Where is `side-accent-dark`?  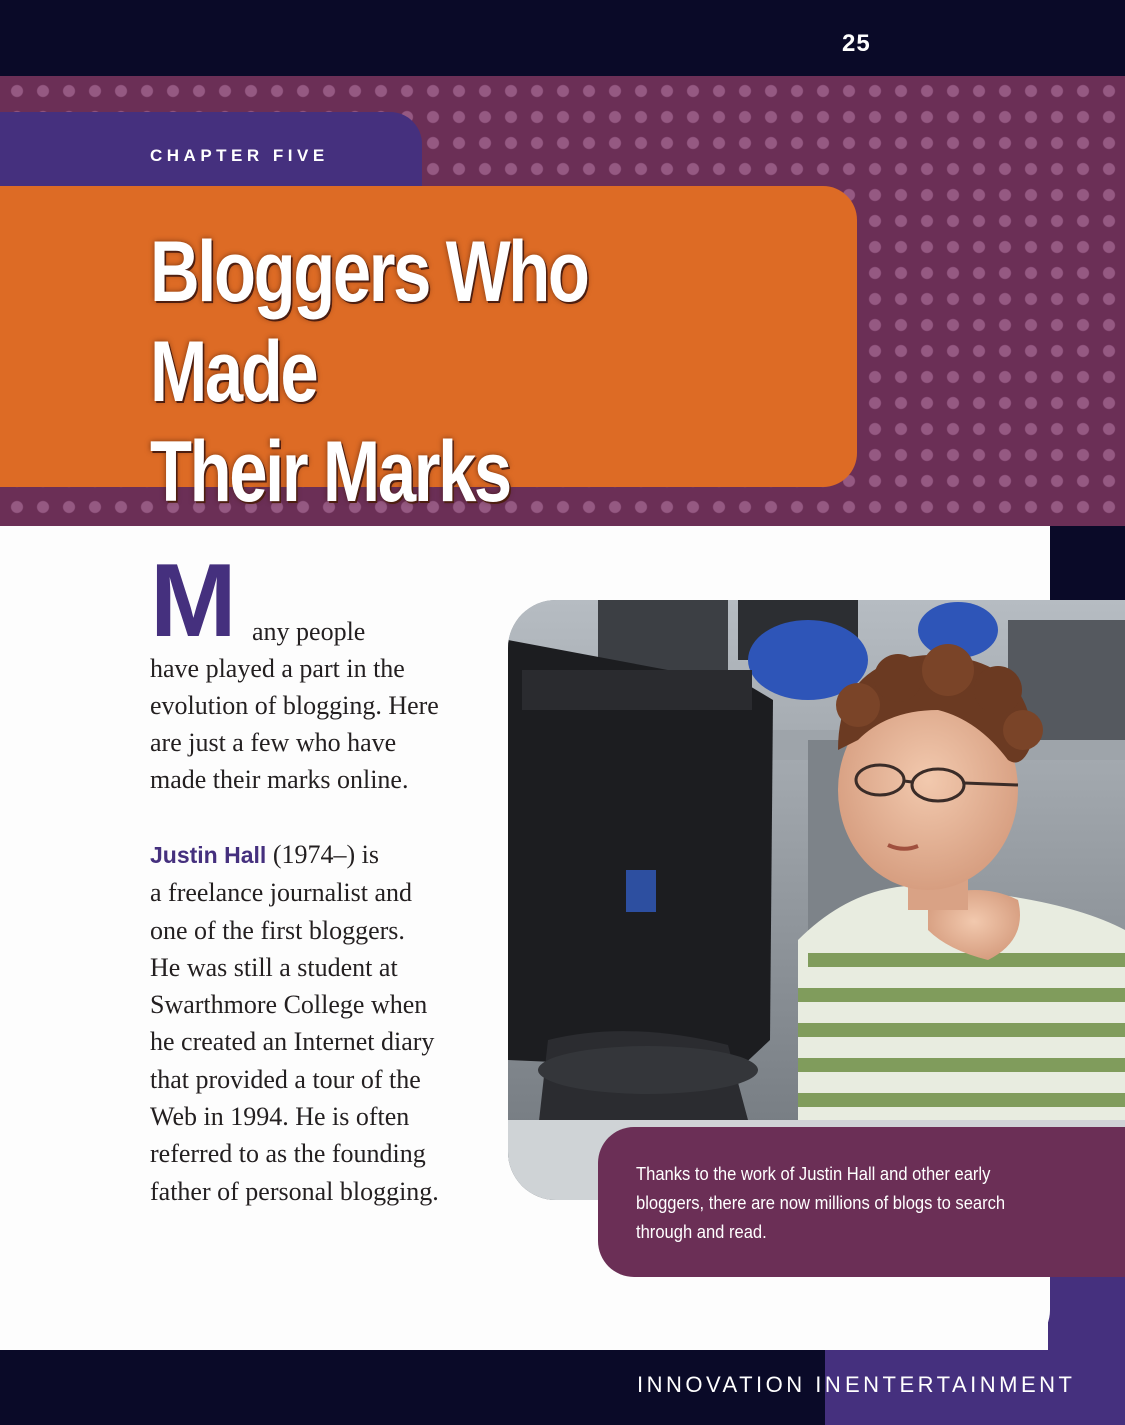
side-accent-dark is located at coordinates (1086, 563).